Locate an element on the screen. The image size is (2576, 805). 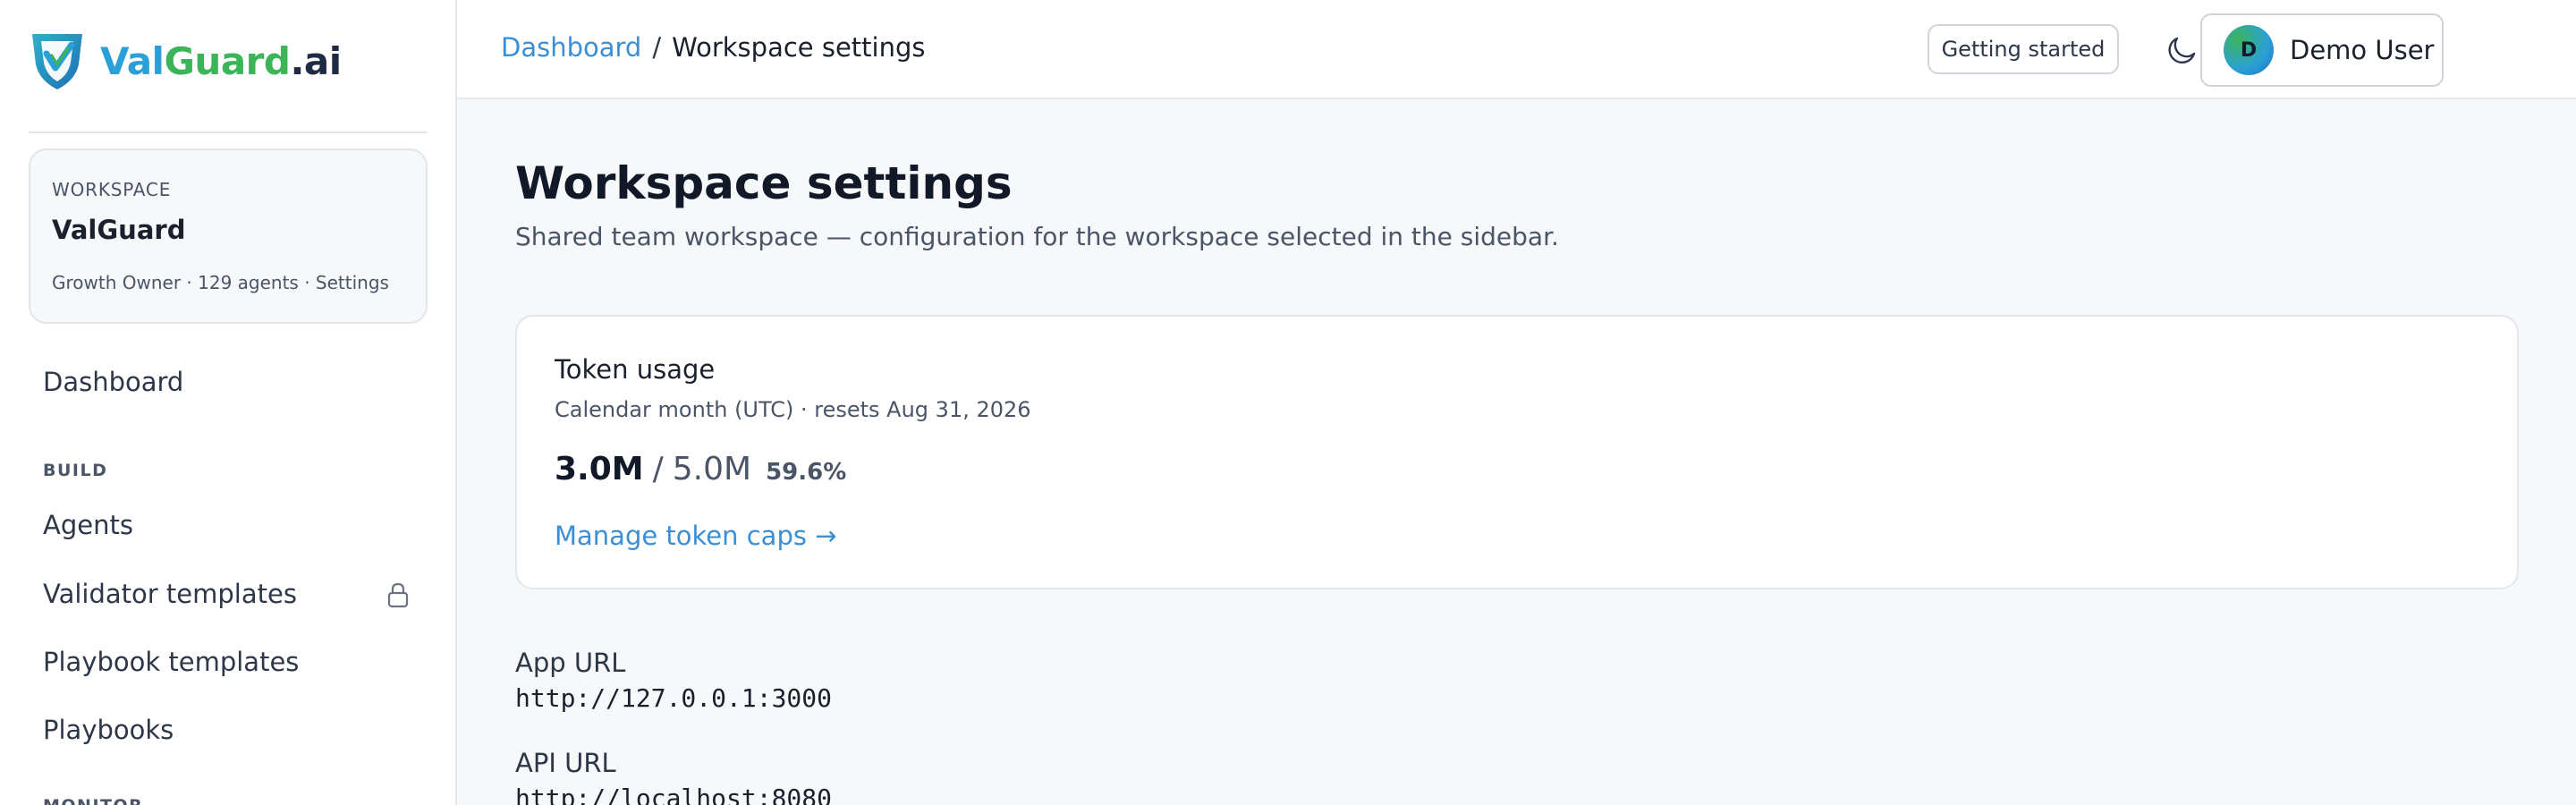
api-url-label: API URL is located at coordinates (565, 763).